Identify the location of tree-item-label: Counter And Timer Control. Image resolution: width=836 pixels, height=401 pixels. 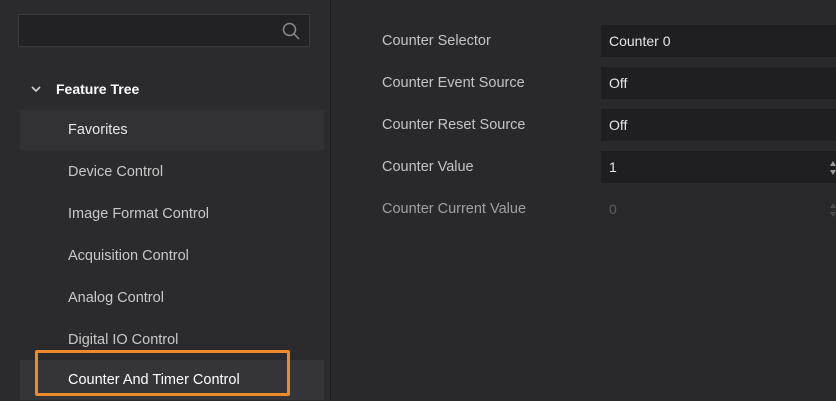
(154, 380).